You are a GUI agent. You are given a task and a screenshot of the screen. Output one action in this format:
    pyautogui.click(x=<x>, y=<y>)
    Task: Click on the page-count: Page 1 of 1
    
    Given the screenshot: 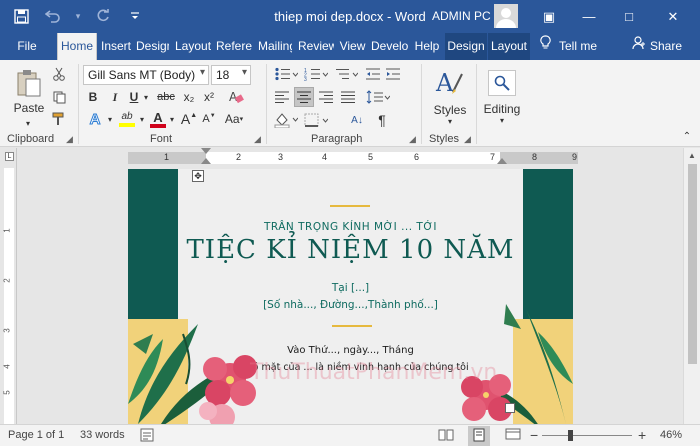 What is the action you would take?
    pyautogui.click(x=36, y=435)
    